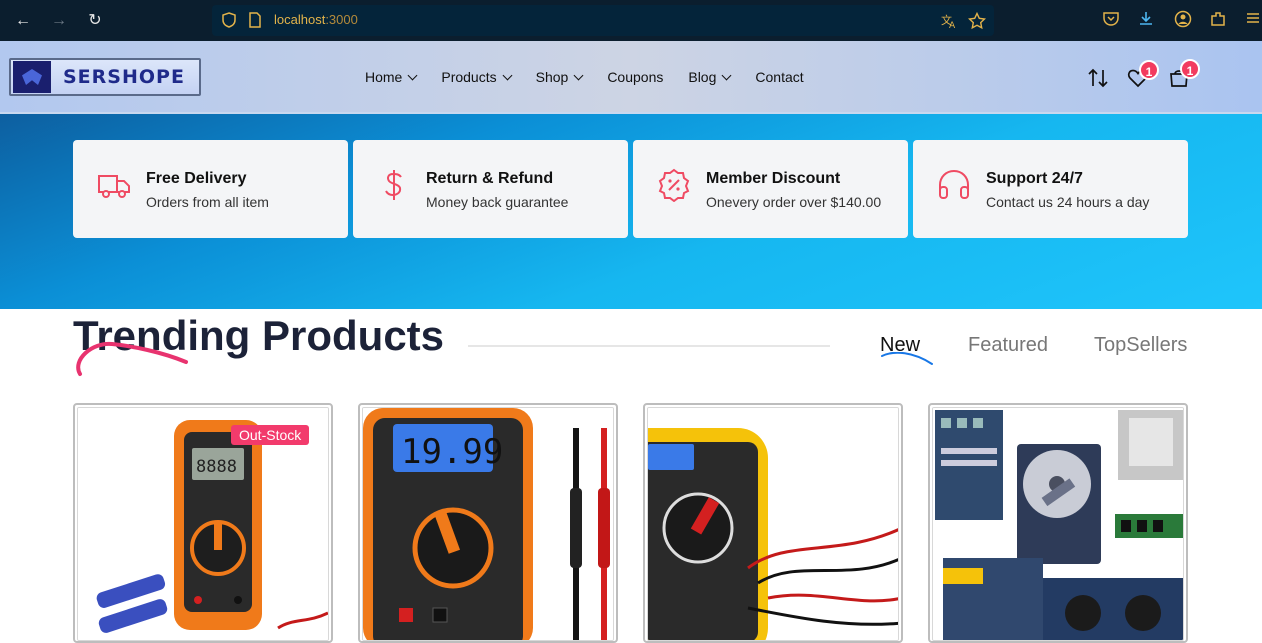  Describe the element at coordinates (196, 178) in the screenshot. I see `feature-title: Free Delivery` at that location.